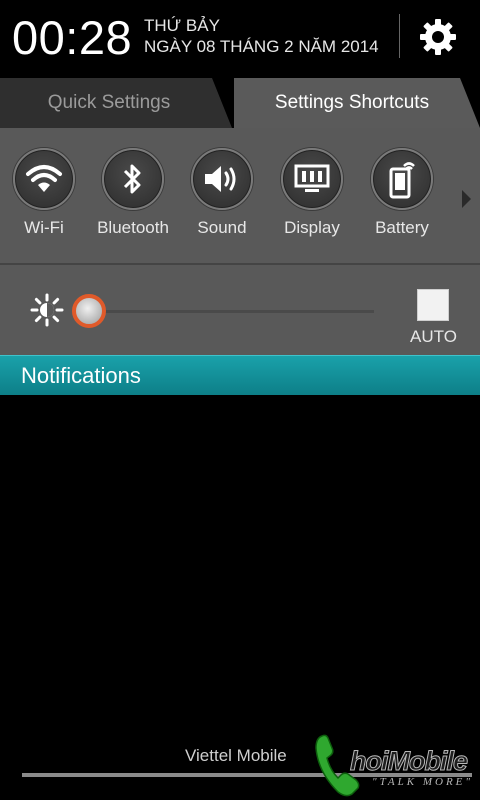 The width and height of the screenshot is (480, 800). I want to click on shortcut-label: Bluetooth, so click(133, 227).